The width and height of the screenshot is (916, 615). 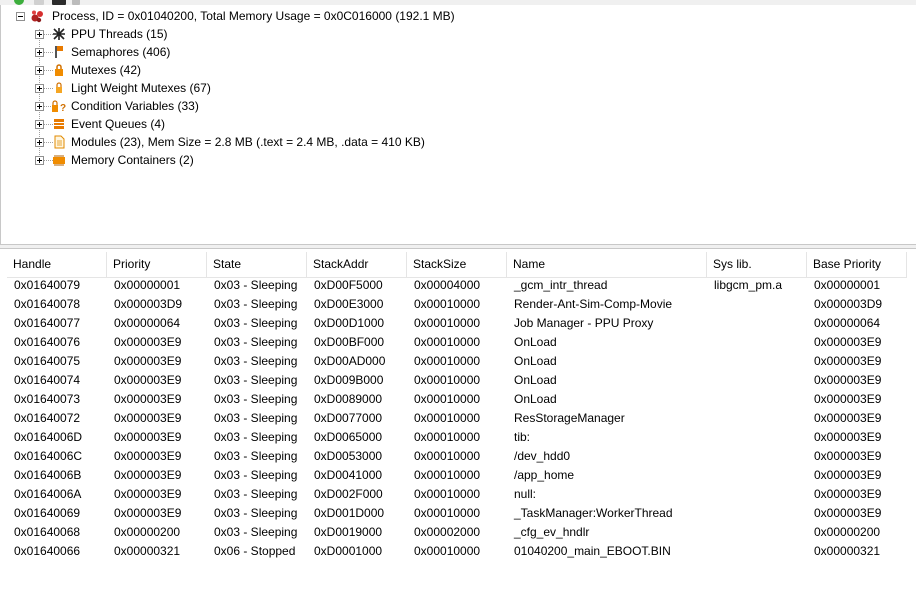 What do you see at coordinates (47, 342) in the screenshot?
I see `cell-handle: 0x01640076` at bounding box center [47, 342].